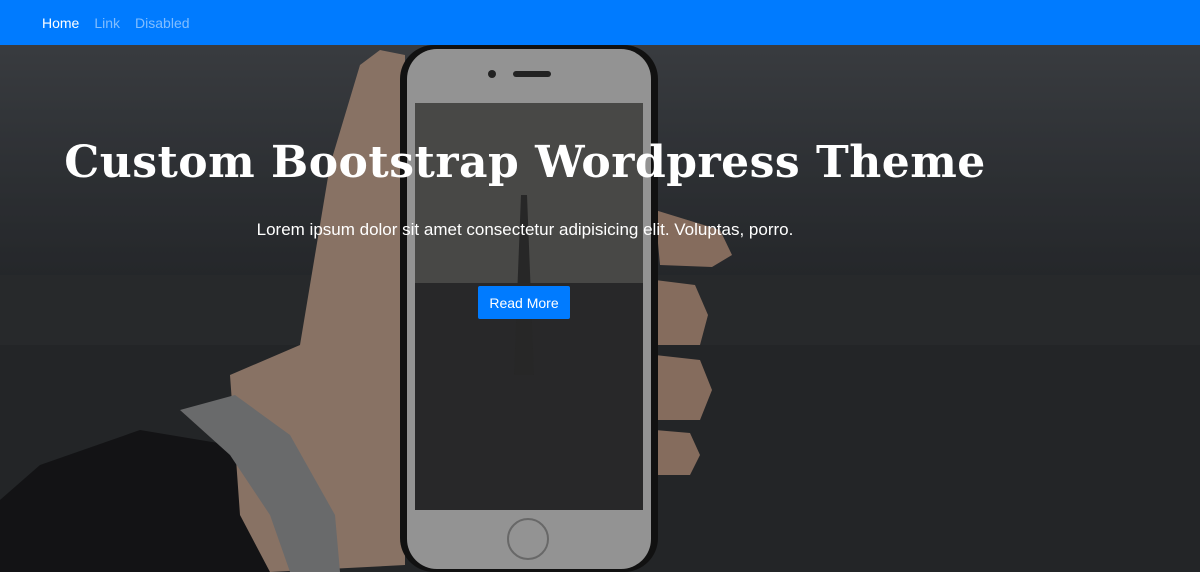  What do you see at coordinates (524, 302) in the screenshot?
I see `read-more-button: Read More` at bounding box center [524, 302].